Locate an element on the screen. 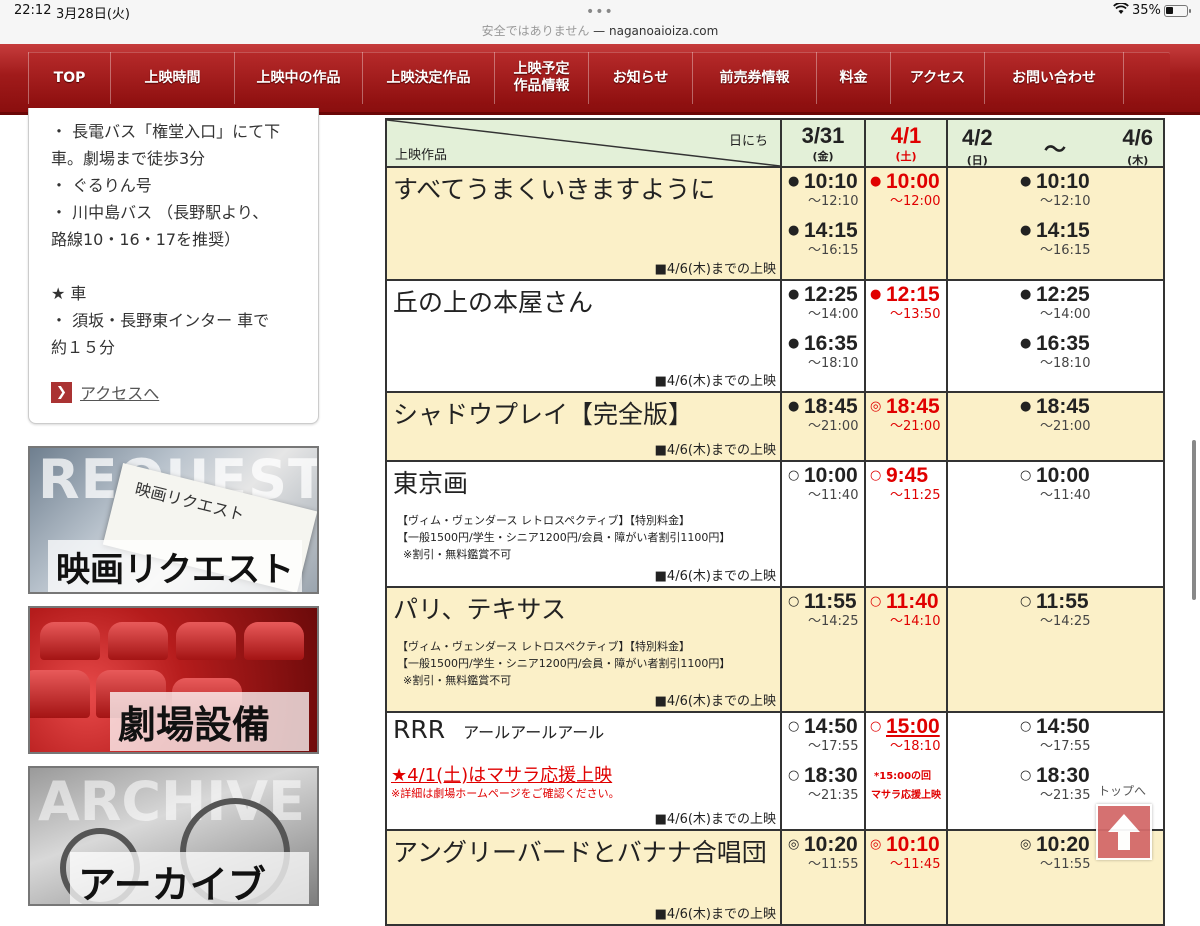 Image resolution: width=1200 pixels, height=926 pixels. showtime: ○ 9:45 〜11:25 is located at coordinates (905, 484).